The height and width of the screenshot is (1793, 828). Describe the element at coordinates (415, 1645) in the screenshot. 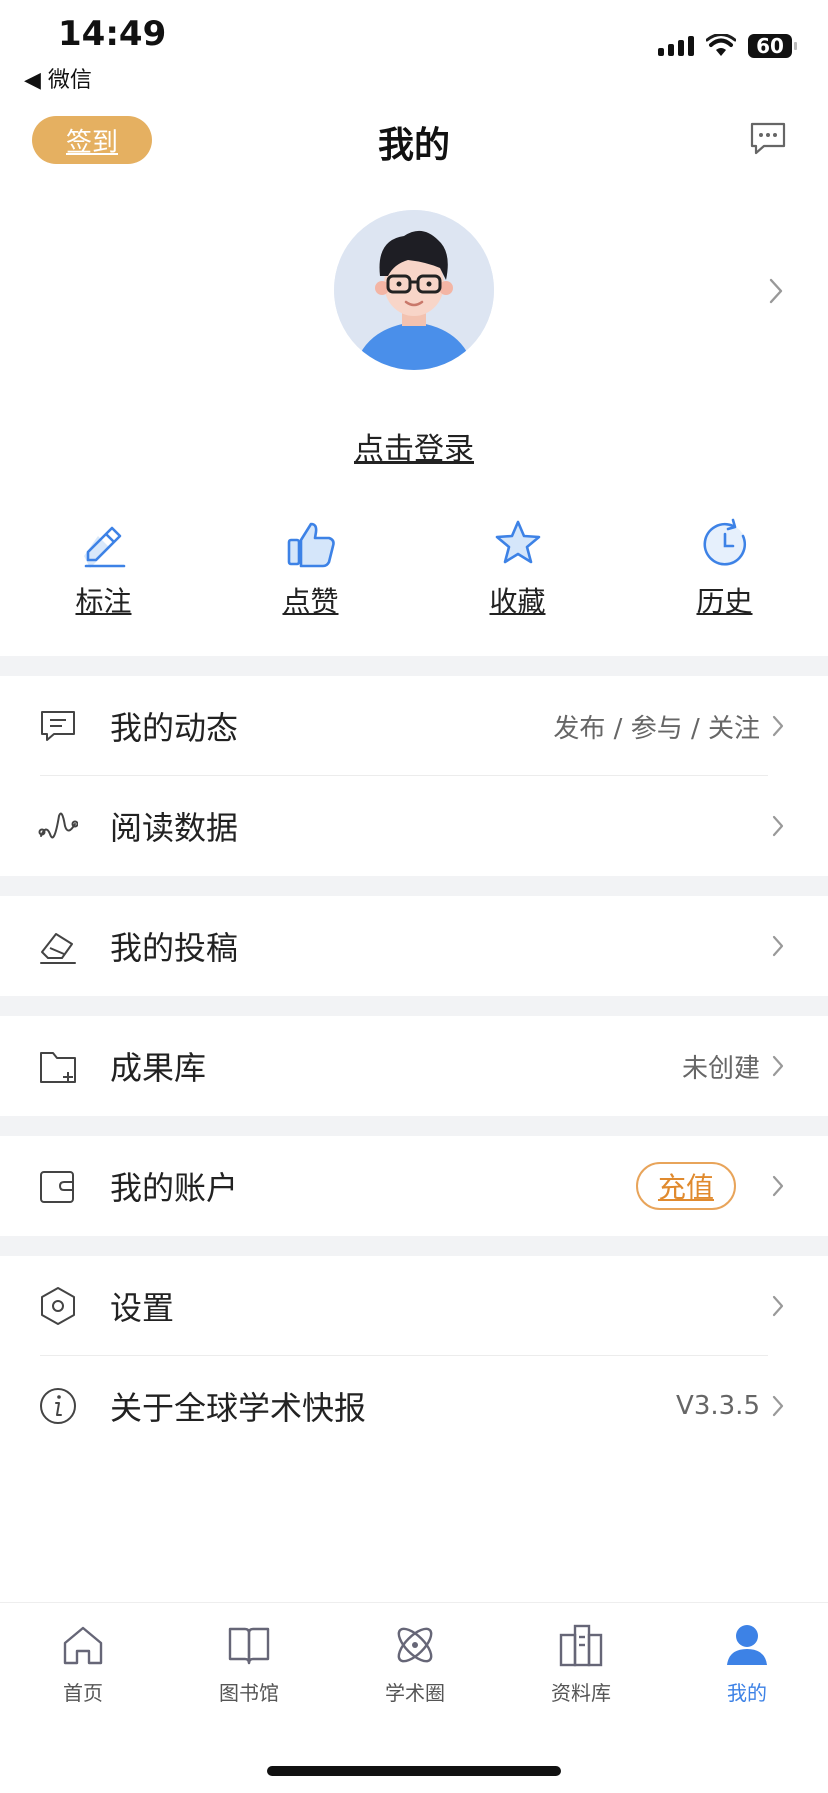

I see `atom-icon` at that location.